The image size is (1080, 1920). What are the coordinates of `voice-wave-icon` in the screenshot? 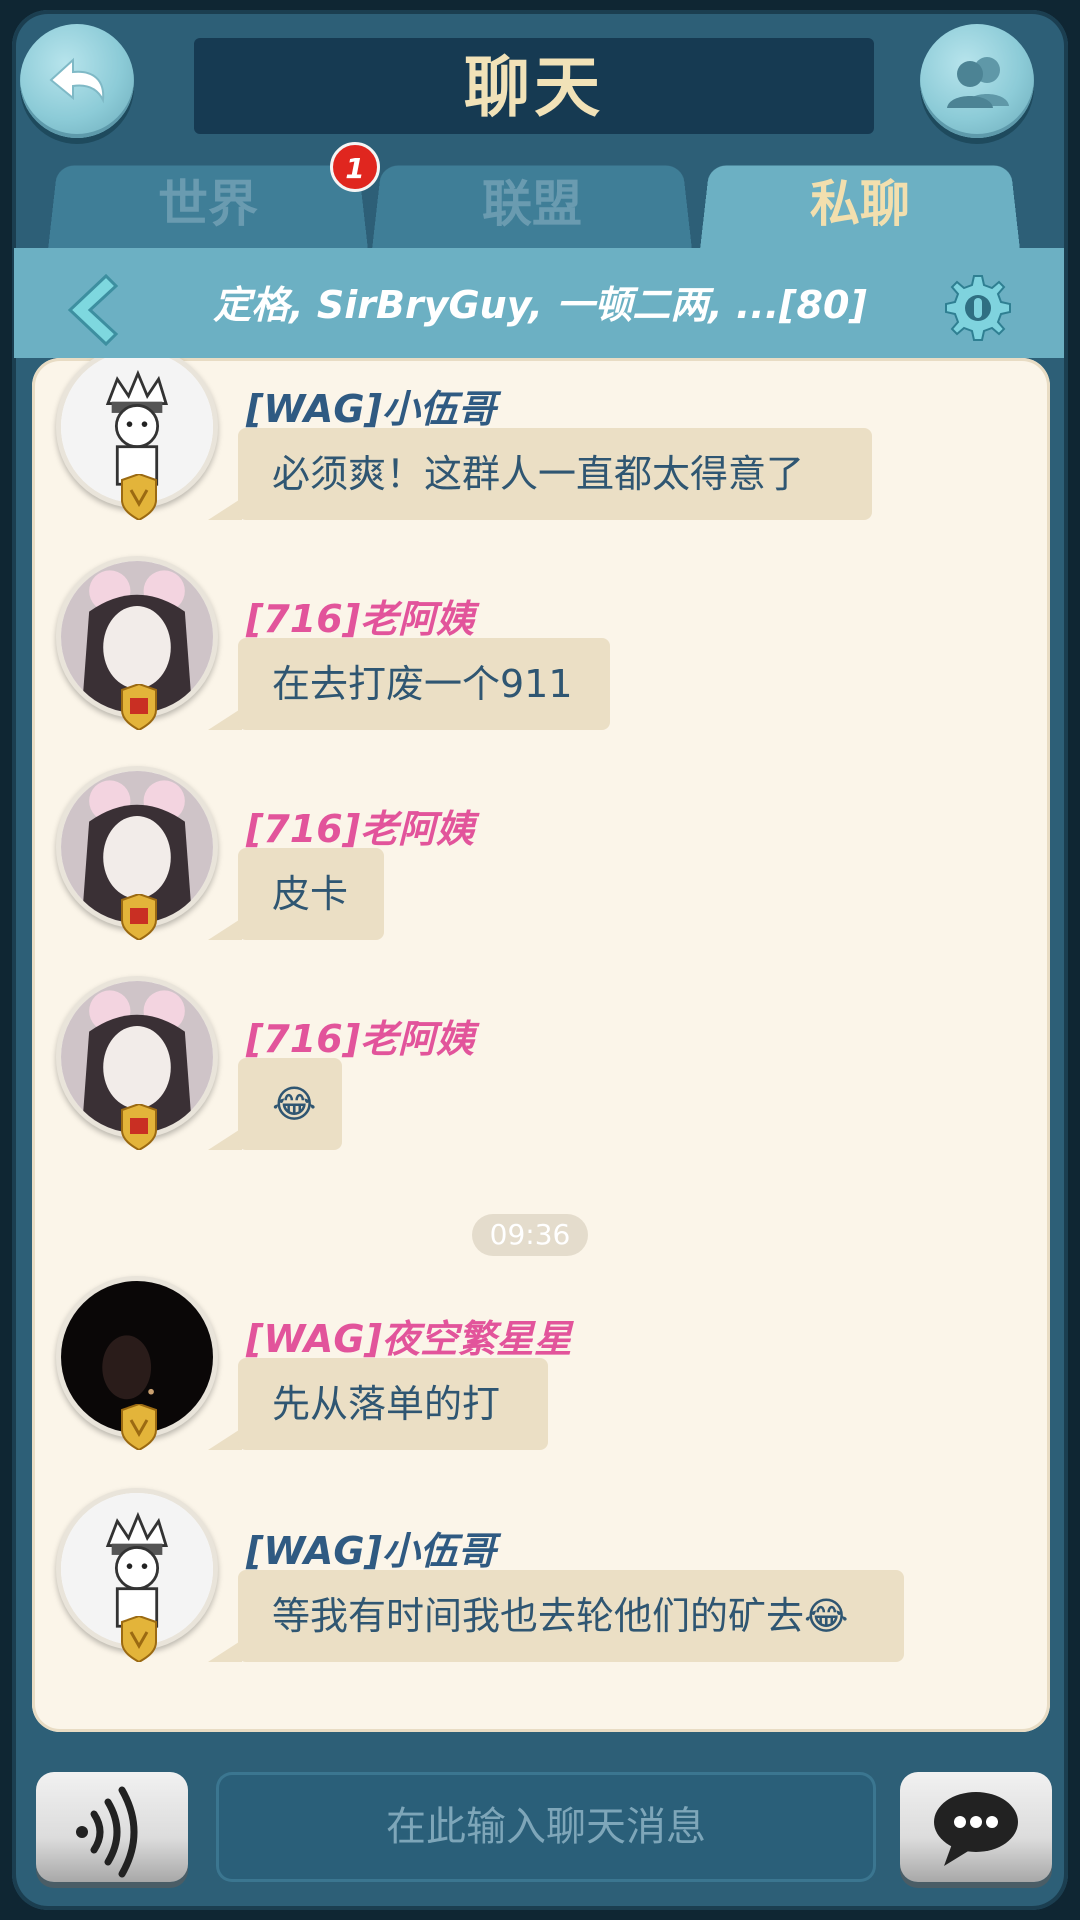 It's located at (107, 1832).